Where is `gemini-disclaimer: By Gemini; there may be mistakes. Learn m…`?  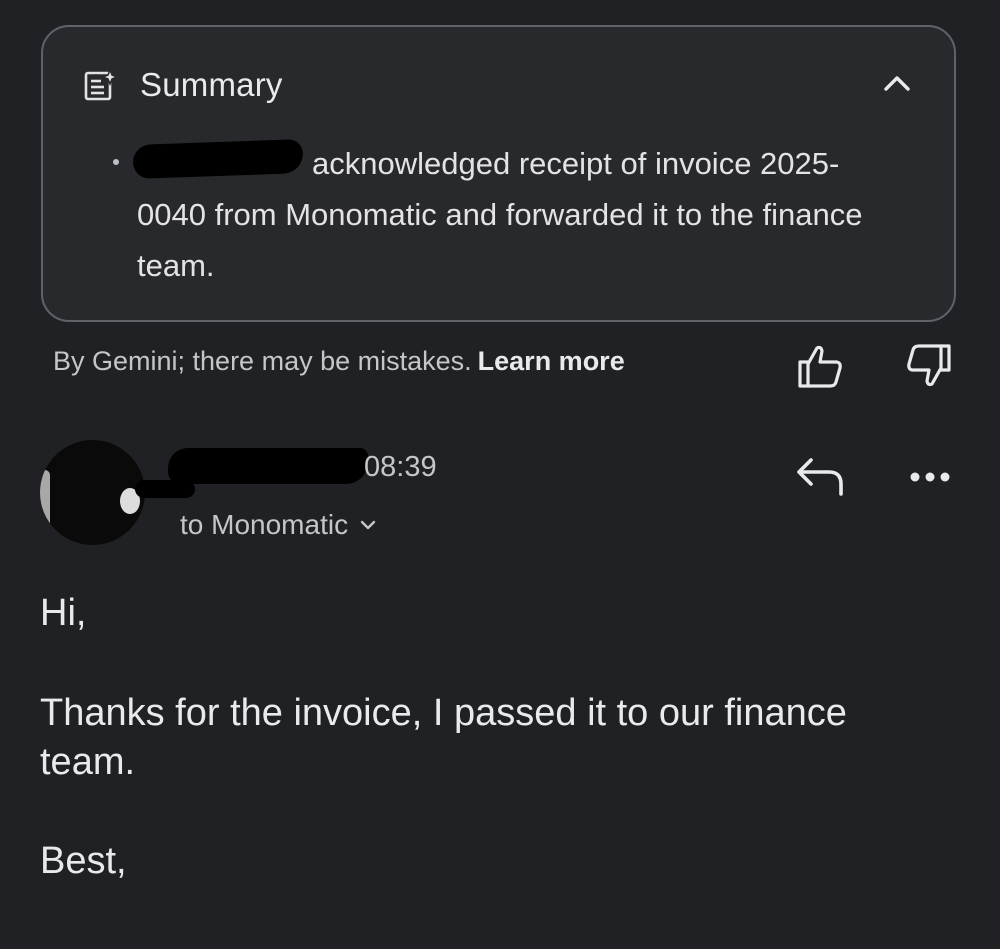
gemini-disclaimer: By Gemini; there may be mistakes. Learn m… is located at coordinates (339, 361).